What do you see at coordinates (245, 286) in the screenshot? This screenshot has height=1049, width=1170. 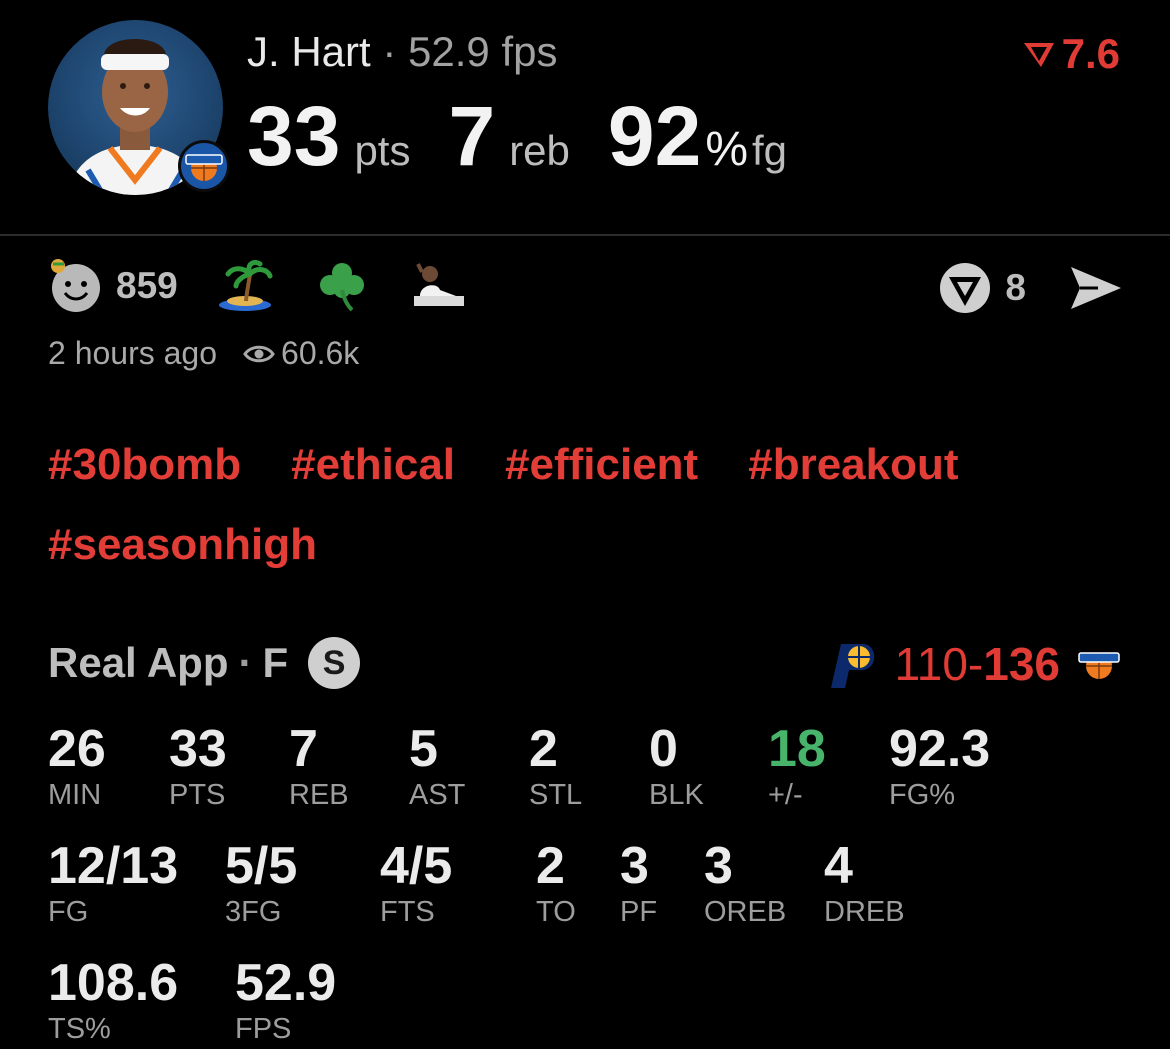 I see `island-emoji-icon` at bounding box center [245, 286].